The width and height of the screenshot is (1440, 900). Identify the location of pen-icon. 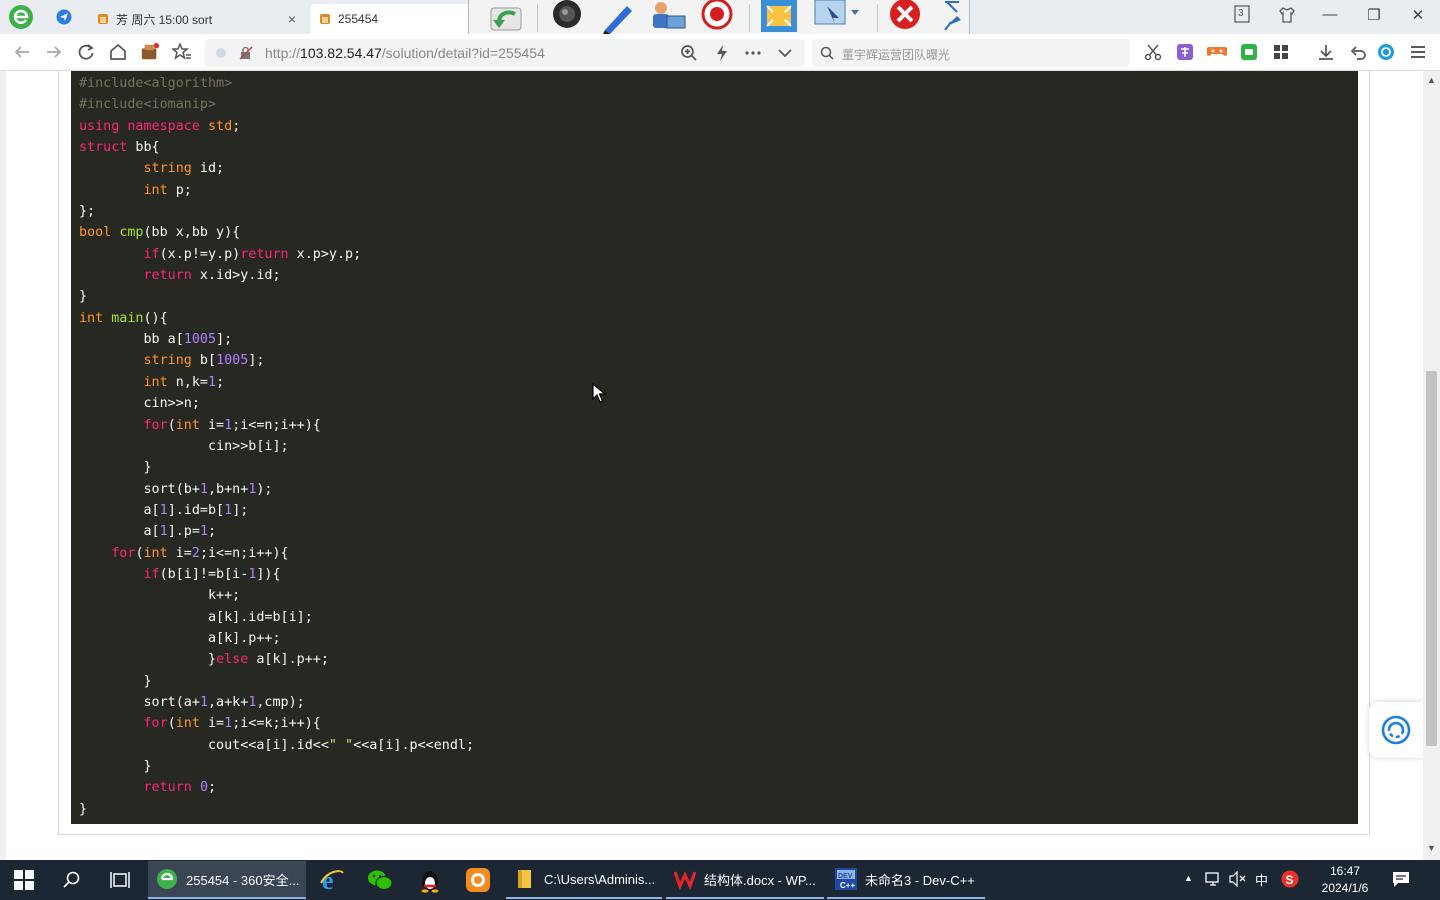
(617, 17).